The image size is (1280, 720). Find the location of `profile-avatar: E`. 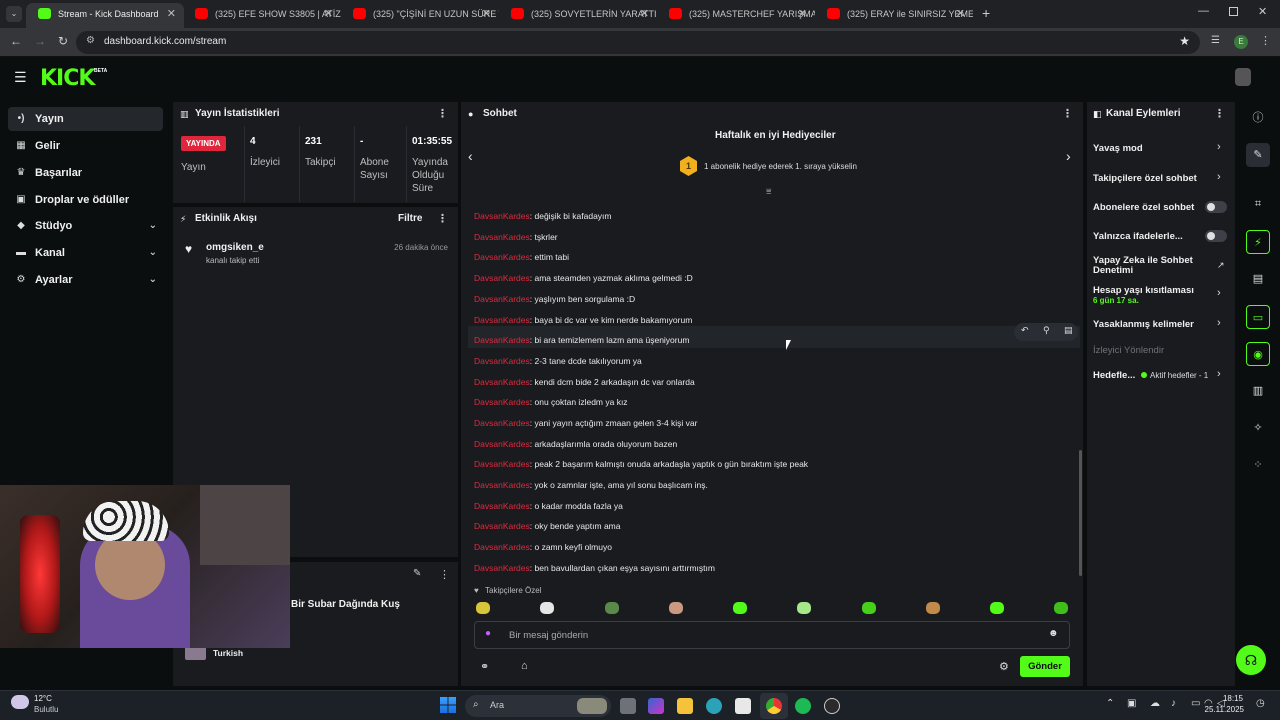

profile-avatar: E is located at coordinates (1241, 42).